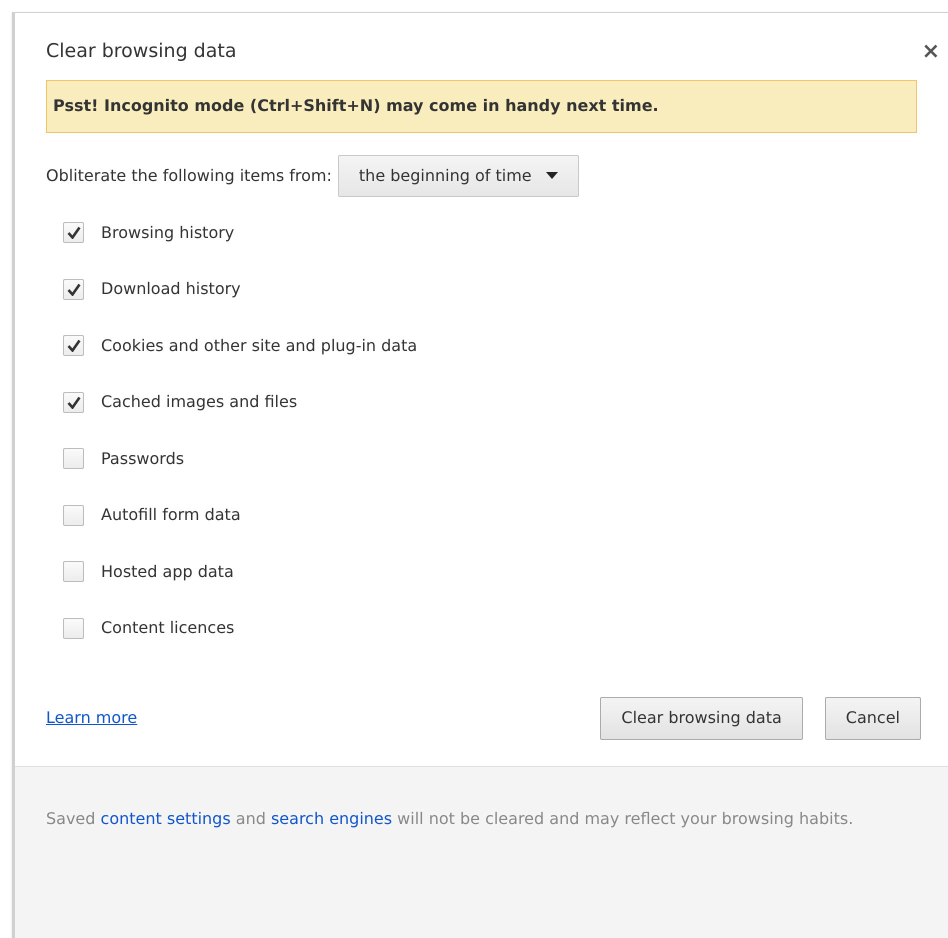 Image resolution: width=948 pixels, height=938 pixels. Describe the element at coordinates (171, 289) in the screenshot. I see `option-label: Download history` at that location.